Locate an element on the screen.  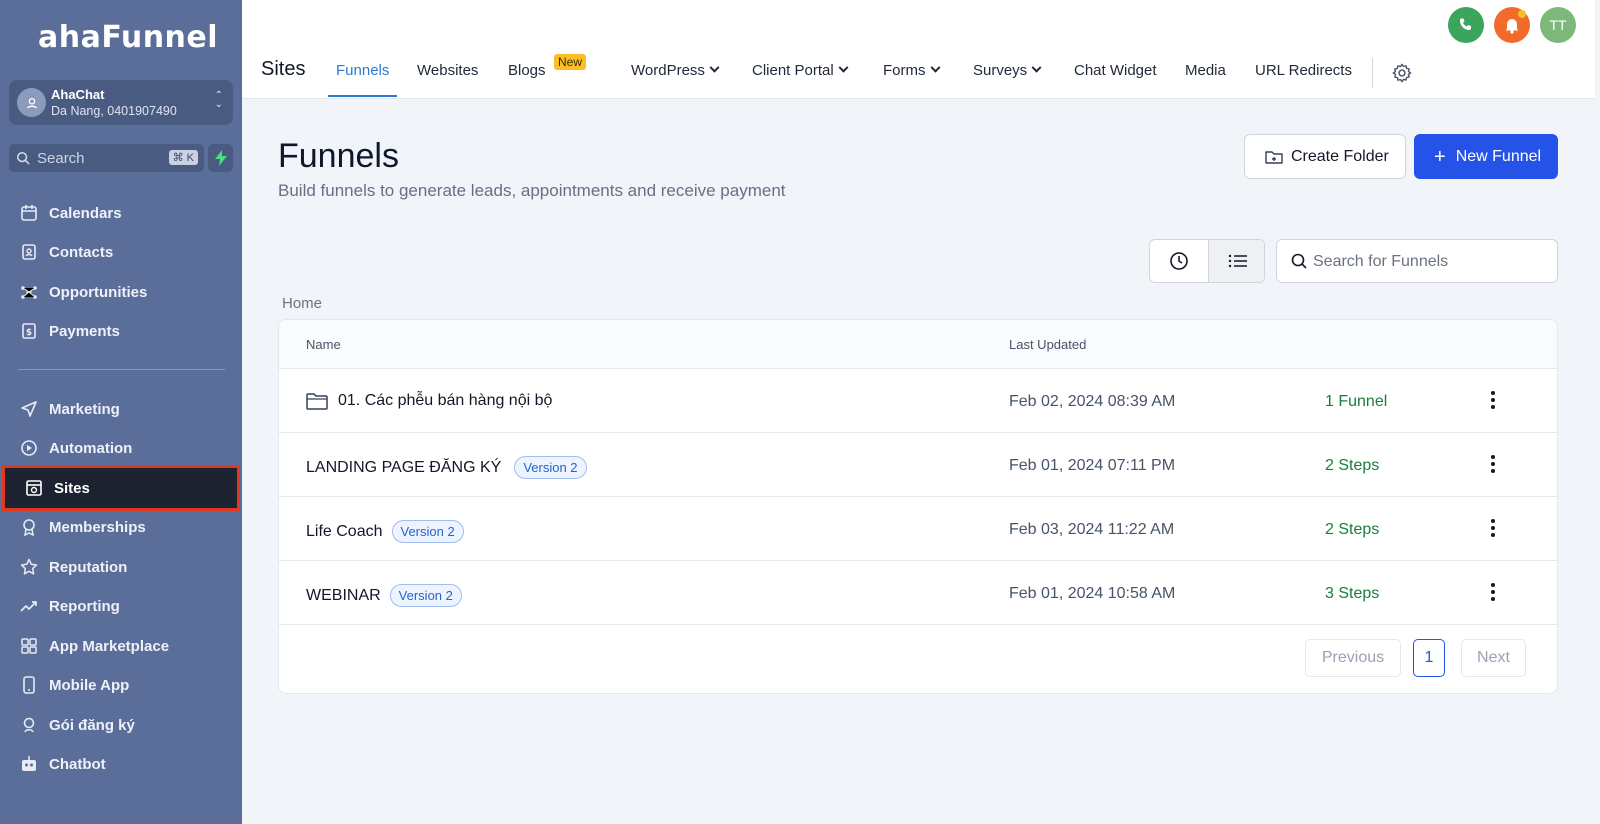
grid-icon is located at coordinates (29, 646).